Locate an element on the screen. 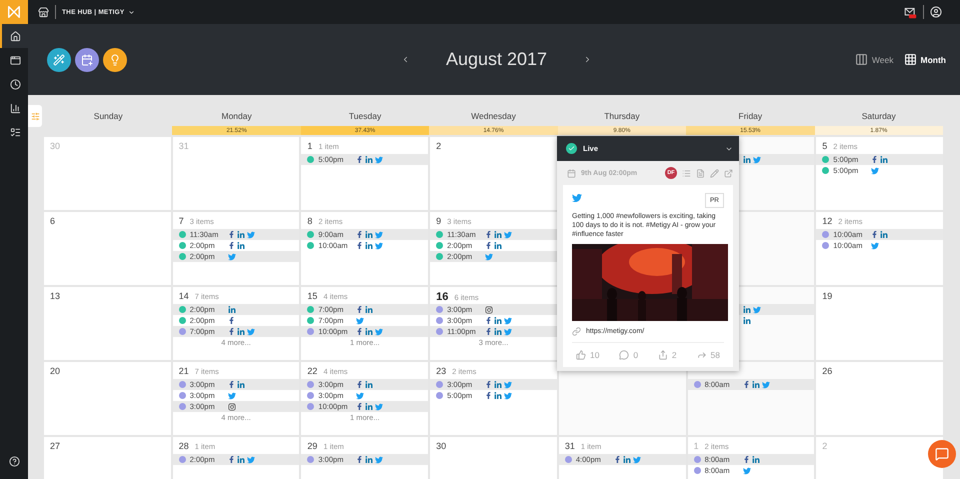  schedule-button is located at coordinates (87, 60).